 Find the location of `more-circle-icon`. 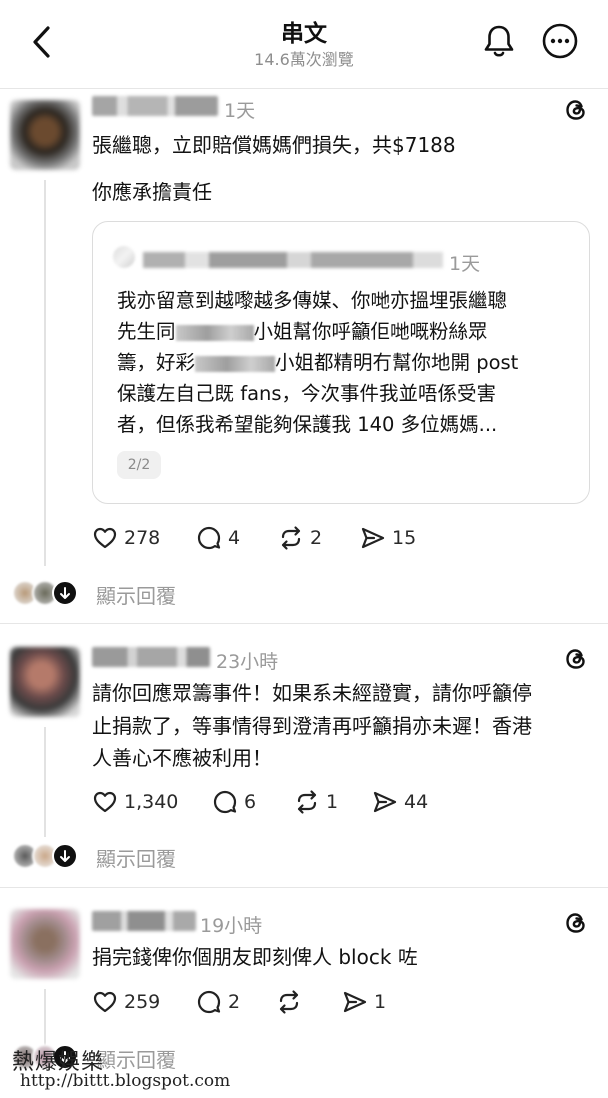

more-circle-icon is located at coordinates (560, 41).